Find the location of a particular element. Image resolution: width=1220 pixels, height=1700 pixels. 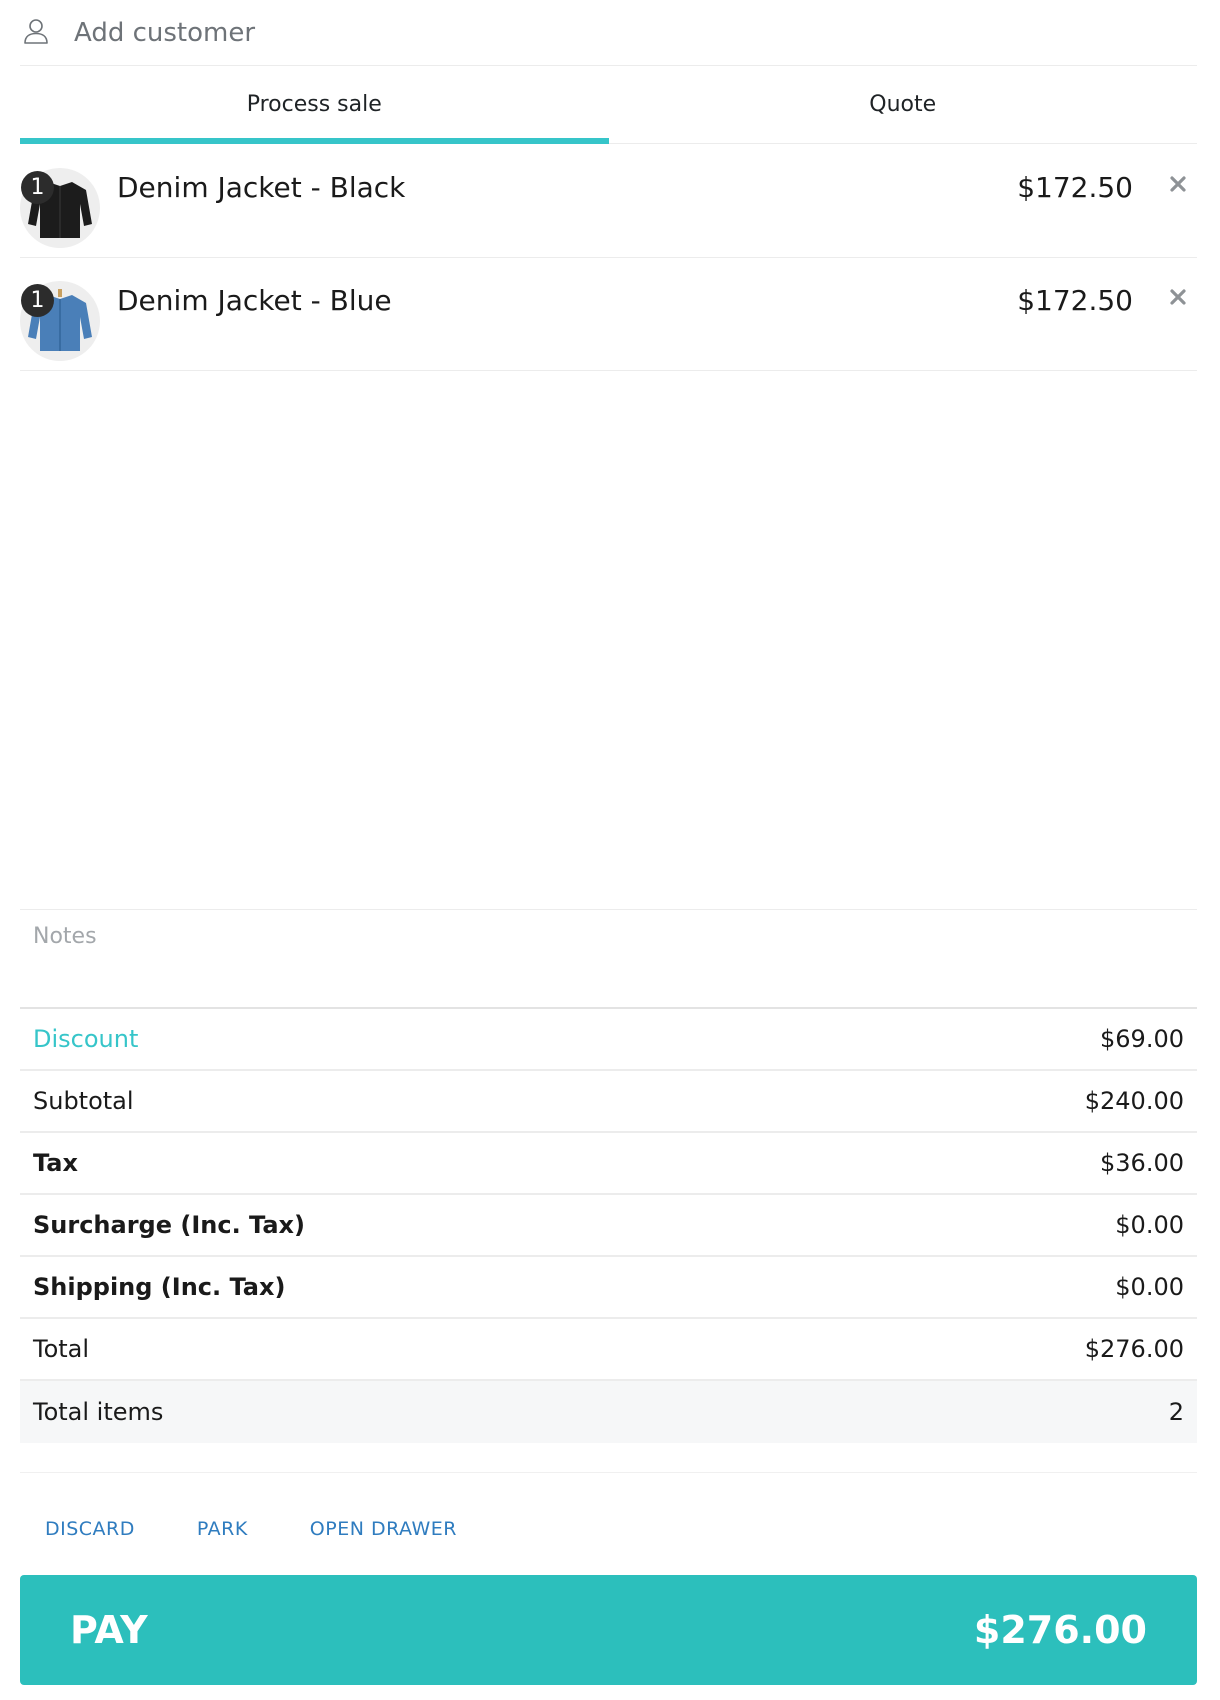

item-name: Denim Jacket - Black is located at coordinates (261, 187).